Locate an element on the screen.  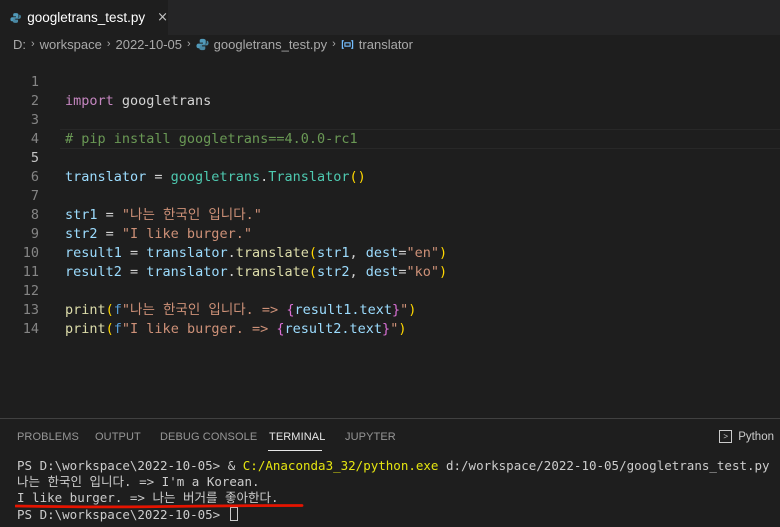
code-line: 14 is located at coordinates (390, 319).